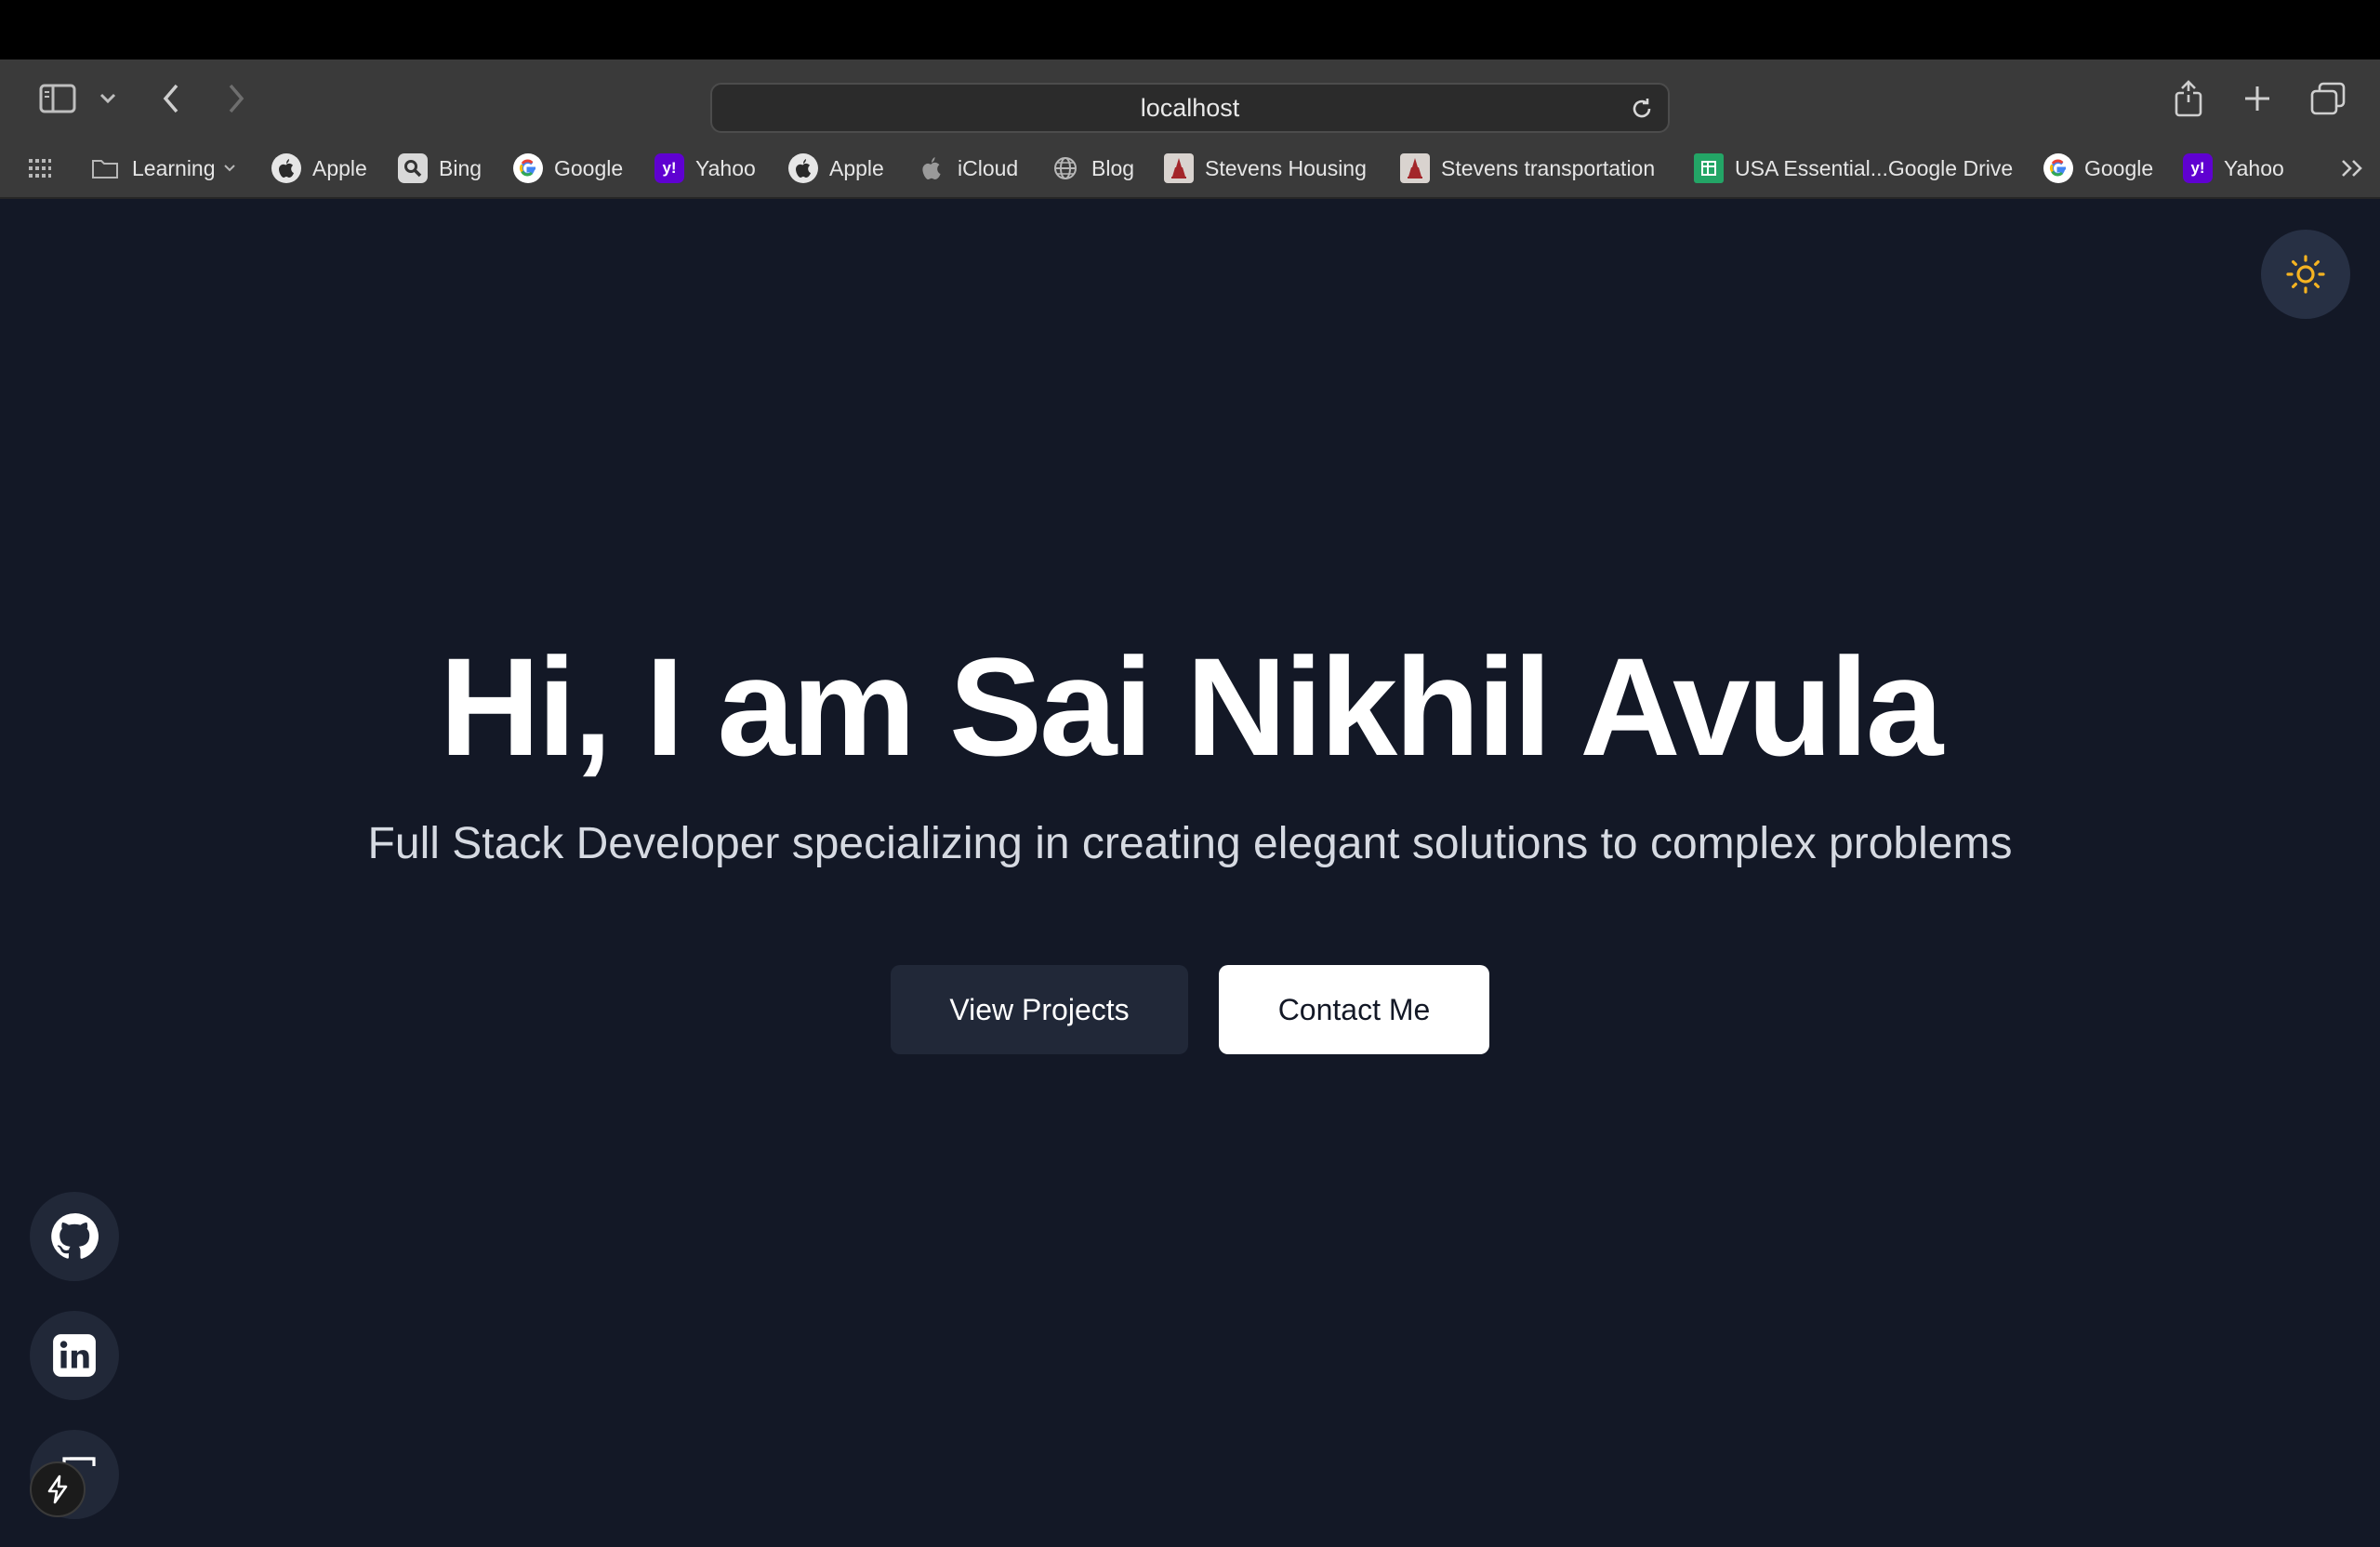 Image resolution: width=2380 pixels, height=1547 pixels. What do you see at coordinates (413, 168) in the screenshot?
I see `bing-icon` at bounding box center [413, 168].